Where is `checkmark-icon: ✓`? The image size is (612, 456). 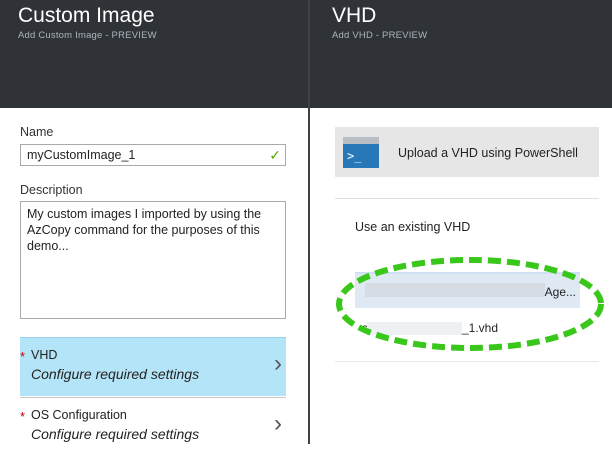
checkmark-icon: ✓ is located at coordinates (275, 155).